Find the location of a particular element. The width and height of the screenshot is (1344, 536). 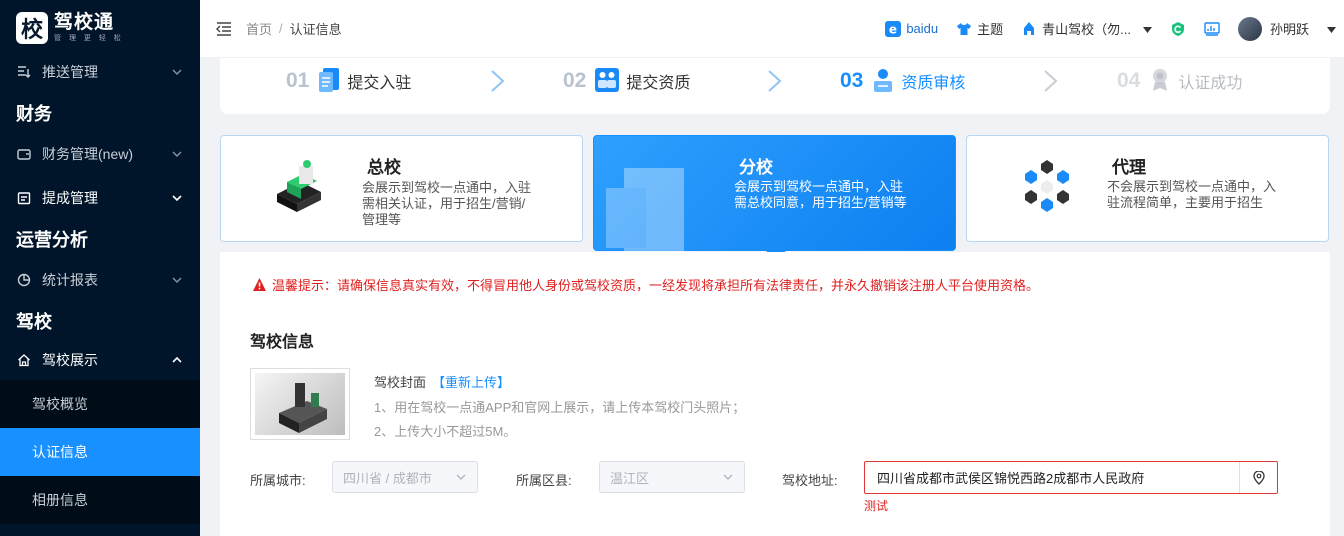

avatar is located at coordinates (1249, 28).